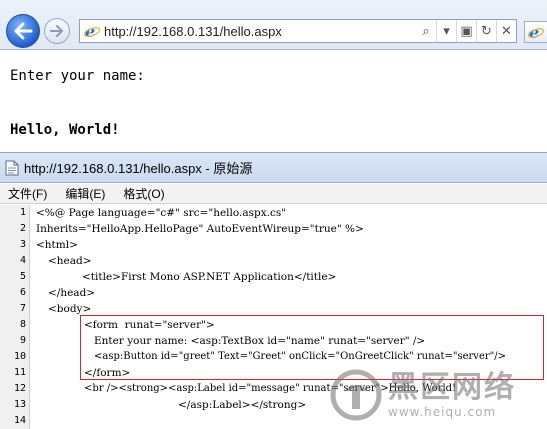 Image resolution: width=547 pixels, height=429 pixels. Describe the element at coordinates (486, 31) in the screenshot. I see `refresh-icon: ↻` at that location.